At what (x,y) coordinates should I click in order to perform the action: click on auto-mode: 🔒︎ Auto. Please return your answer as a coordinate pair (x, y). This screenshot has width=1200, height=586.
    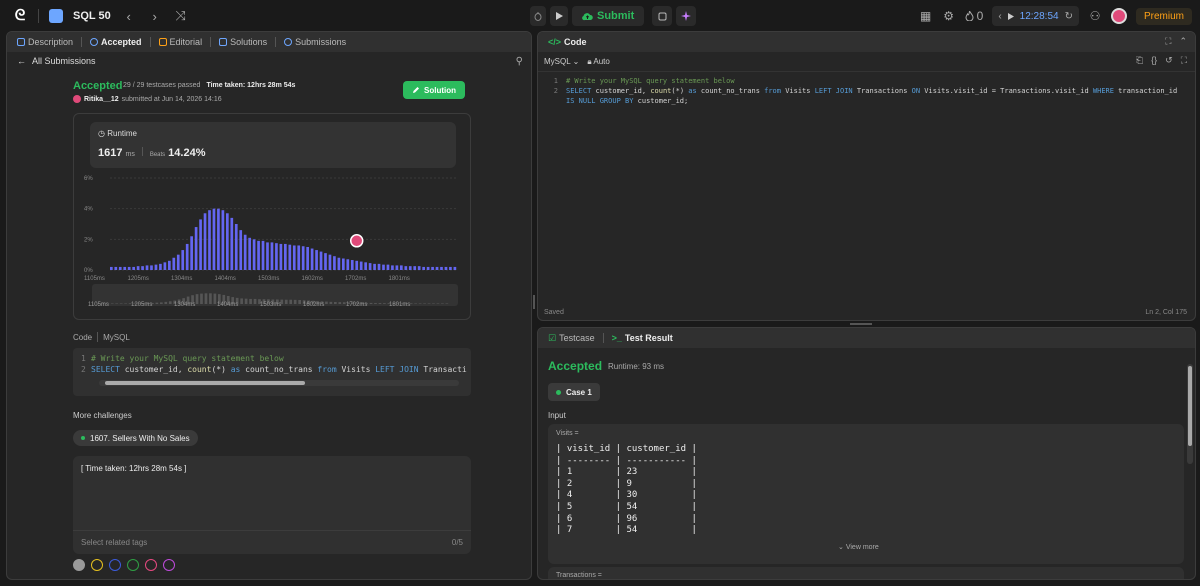
    Looking at the image, I should click on (598, 62).